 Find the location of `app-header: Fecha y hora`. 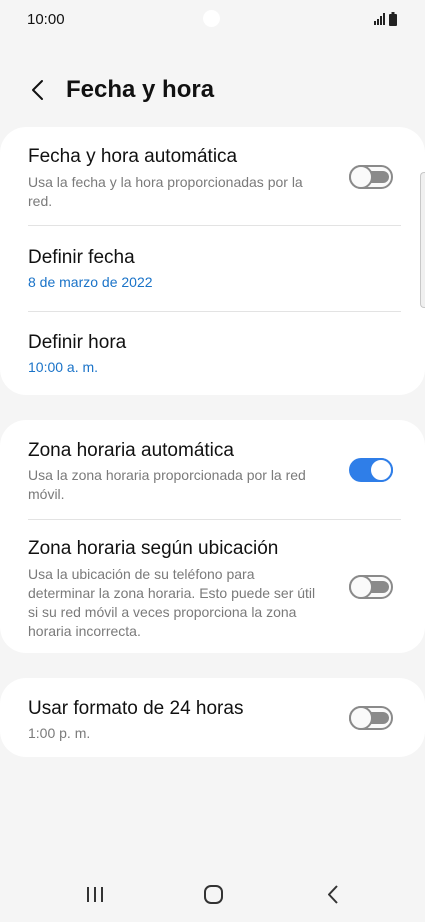

app-header: Fecha y hora is located at coordinates (212, 90).